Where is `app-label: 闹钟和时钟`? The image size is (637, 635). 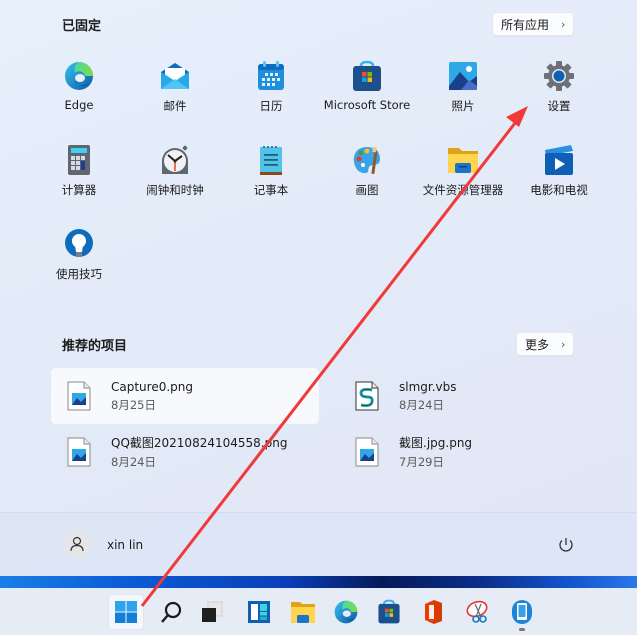
app-label: 闹钟和时钟 is located at coordinates (175, 190).